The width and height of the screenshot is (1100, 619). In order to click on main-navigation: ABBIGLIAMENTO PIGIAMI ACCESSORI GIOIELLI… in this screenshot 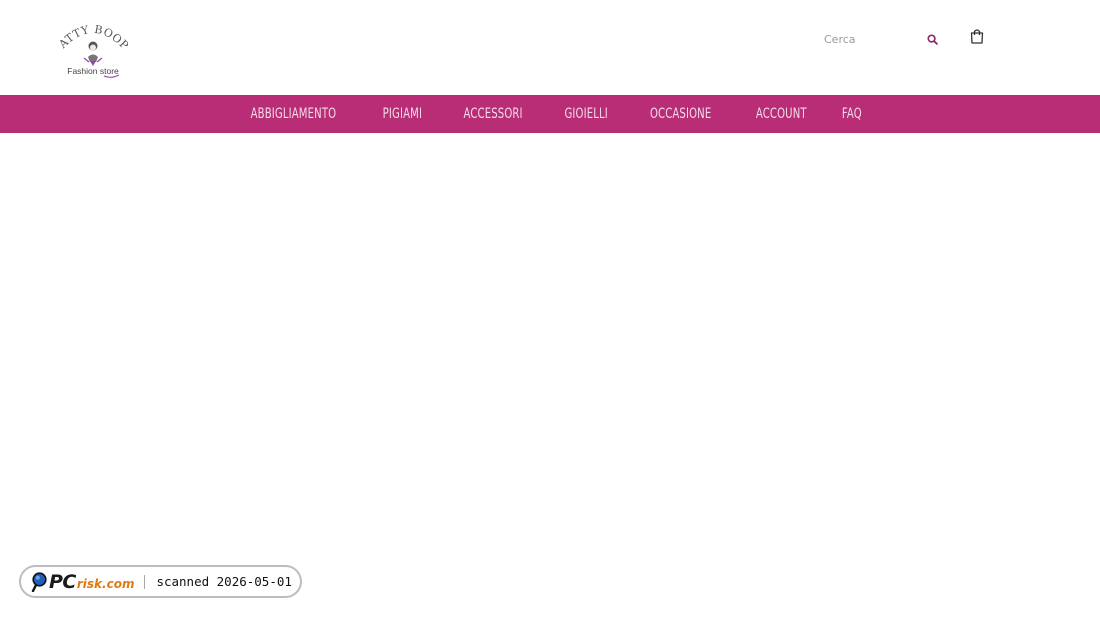, I will do `click(550, 114)`.